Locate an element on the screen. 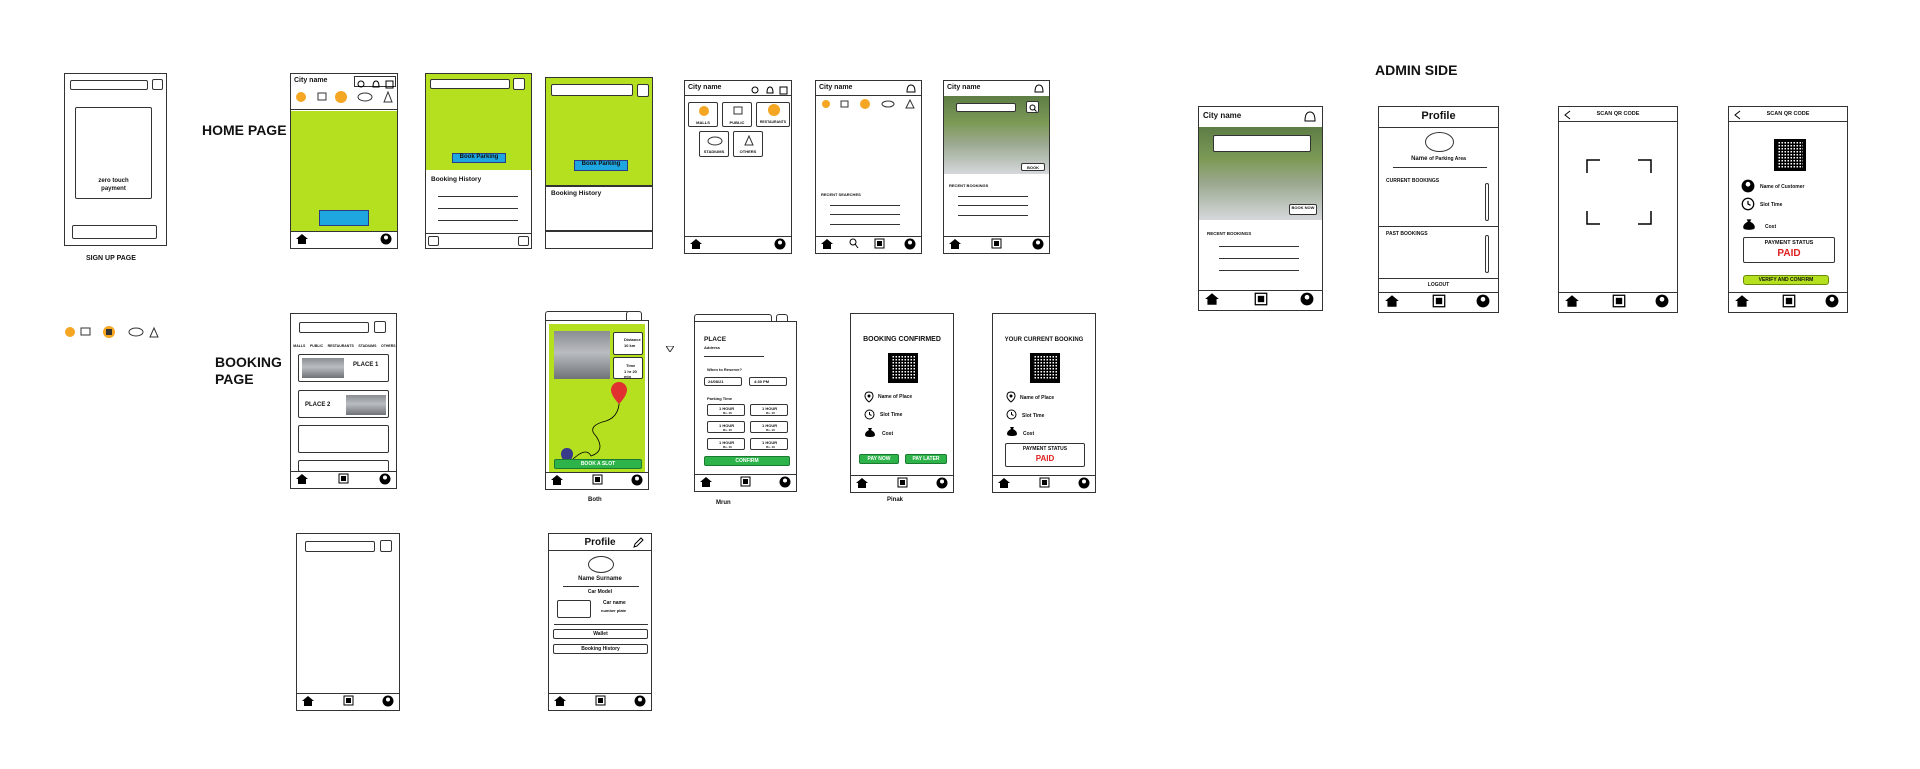 The height and width of the screenshot is (769, 1920). category-restaurants: RESTAURANTS is located at coordinates (773, 114).